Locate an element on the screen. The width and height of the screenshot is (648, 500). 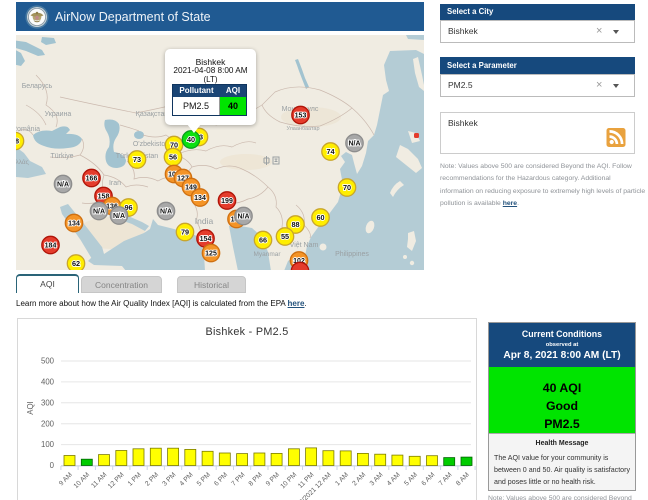
svg-text: Việt Nam is located at coordinates (304, 245).